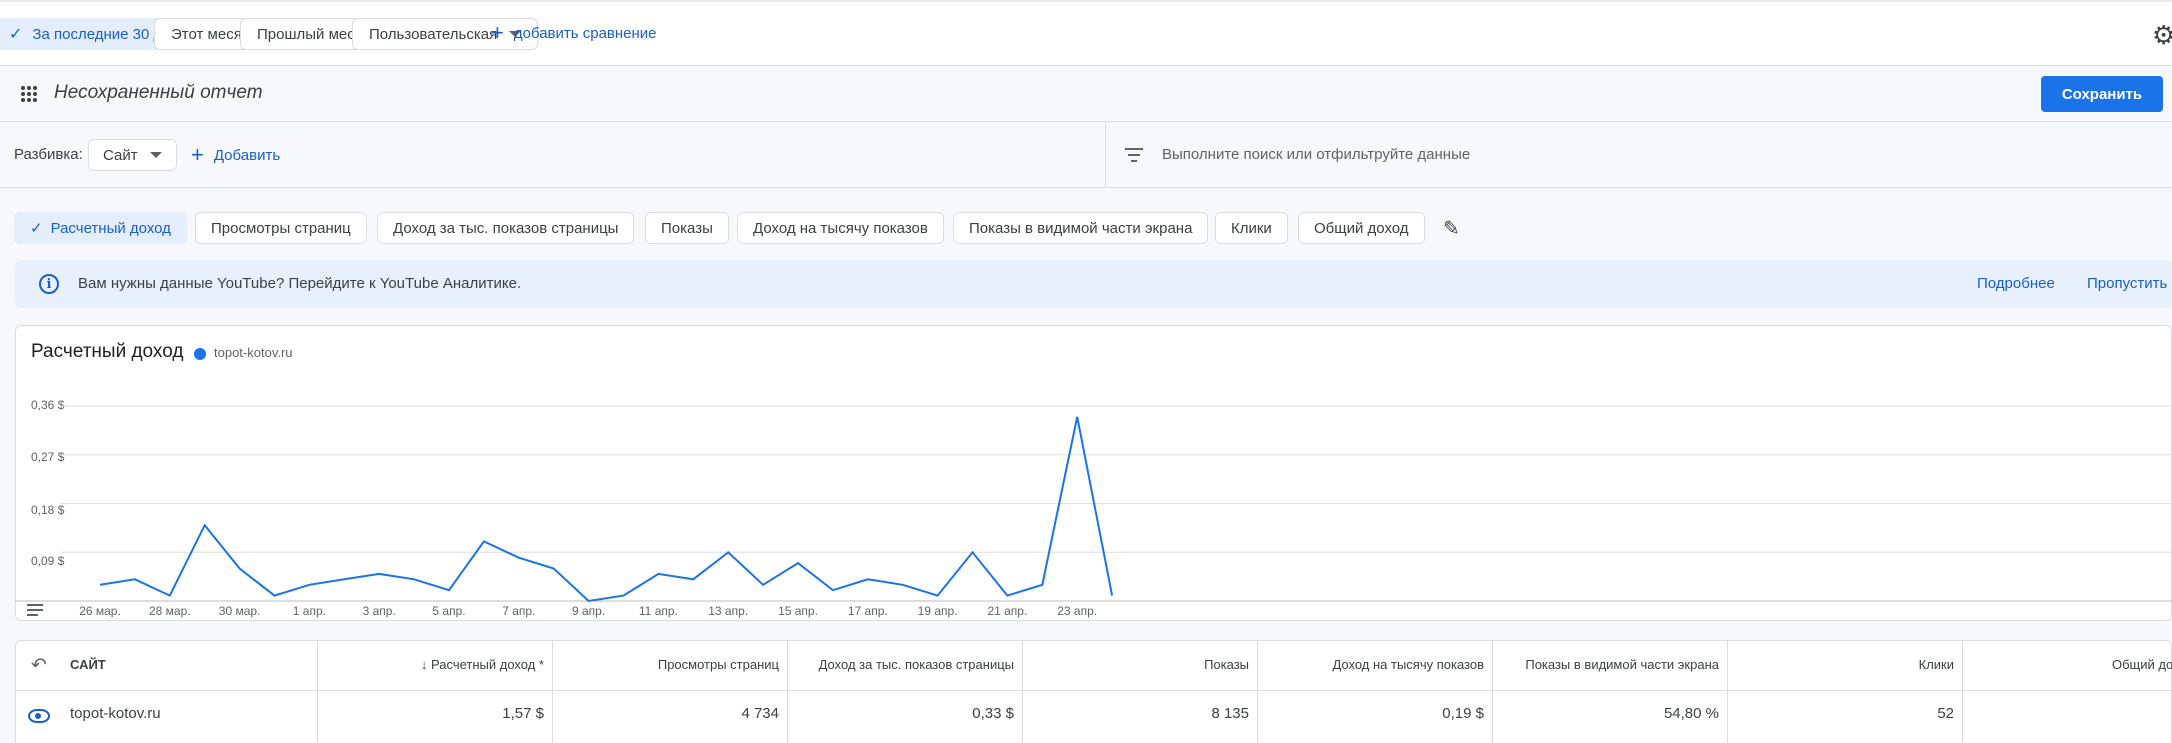 The width and height of the screenshot is (2172, 743). I want to click on metric-chip-clicks: Клики, so click(1251, 228).